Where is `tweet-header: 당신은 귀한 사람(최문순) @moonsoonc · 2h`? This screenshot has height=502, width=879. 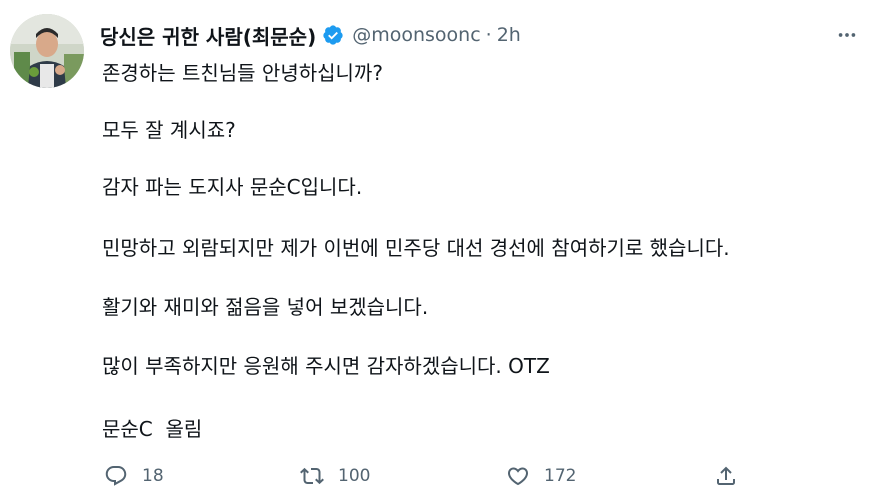 tweet-header: 당신은 귀한 사람(최문순) @moonsoonc · 2h is located at coordinates (310, 35).